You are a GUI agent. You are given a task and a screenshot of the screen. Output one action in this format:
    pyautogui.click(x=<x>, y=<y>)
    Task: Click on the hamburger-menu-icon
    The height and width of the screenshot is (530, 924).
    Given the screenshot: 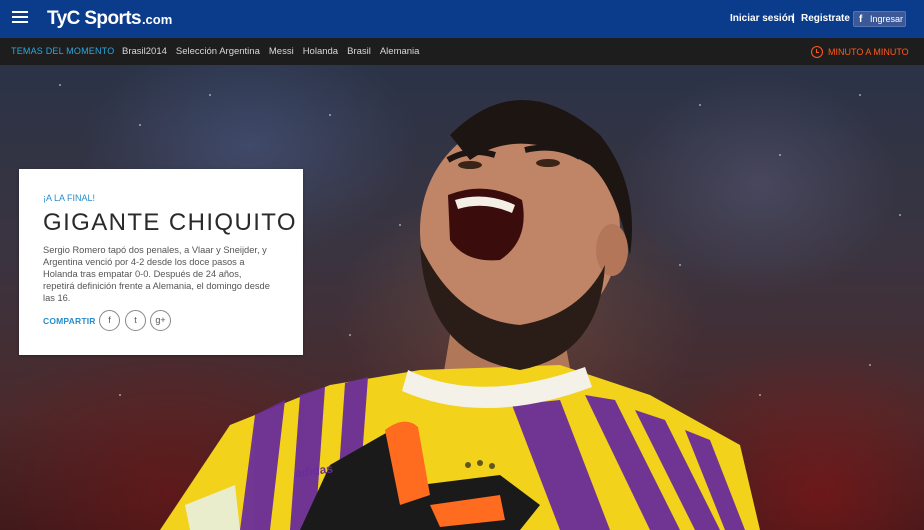 What is the action you would take?
    pyautogui.click(x=20, y=17)
    